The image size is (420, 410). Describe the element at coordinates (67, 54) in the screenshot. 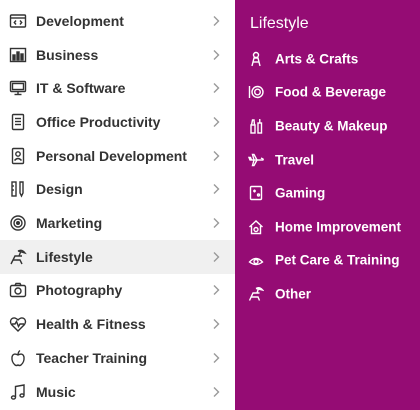

I see `category-label: Business` at that location.